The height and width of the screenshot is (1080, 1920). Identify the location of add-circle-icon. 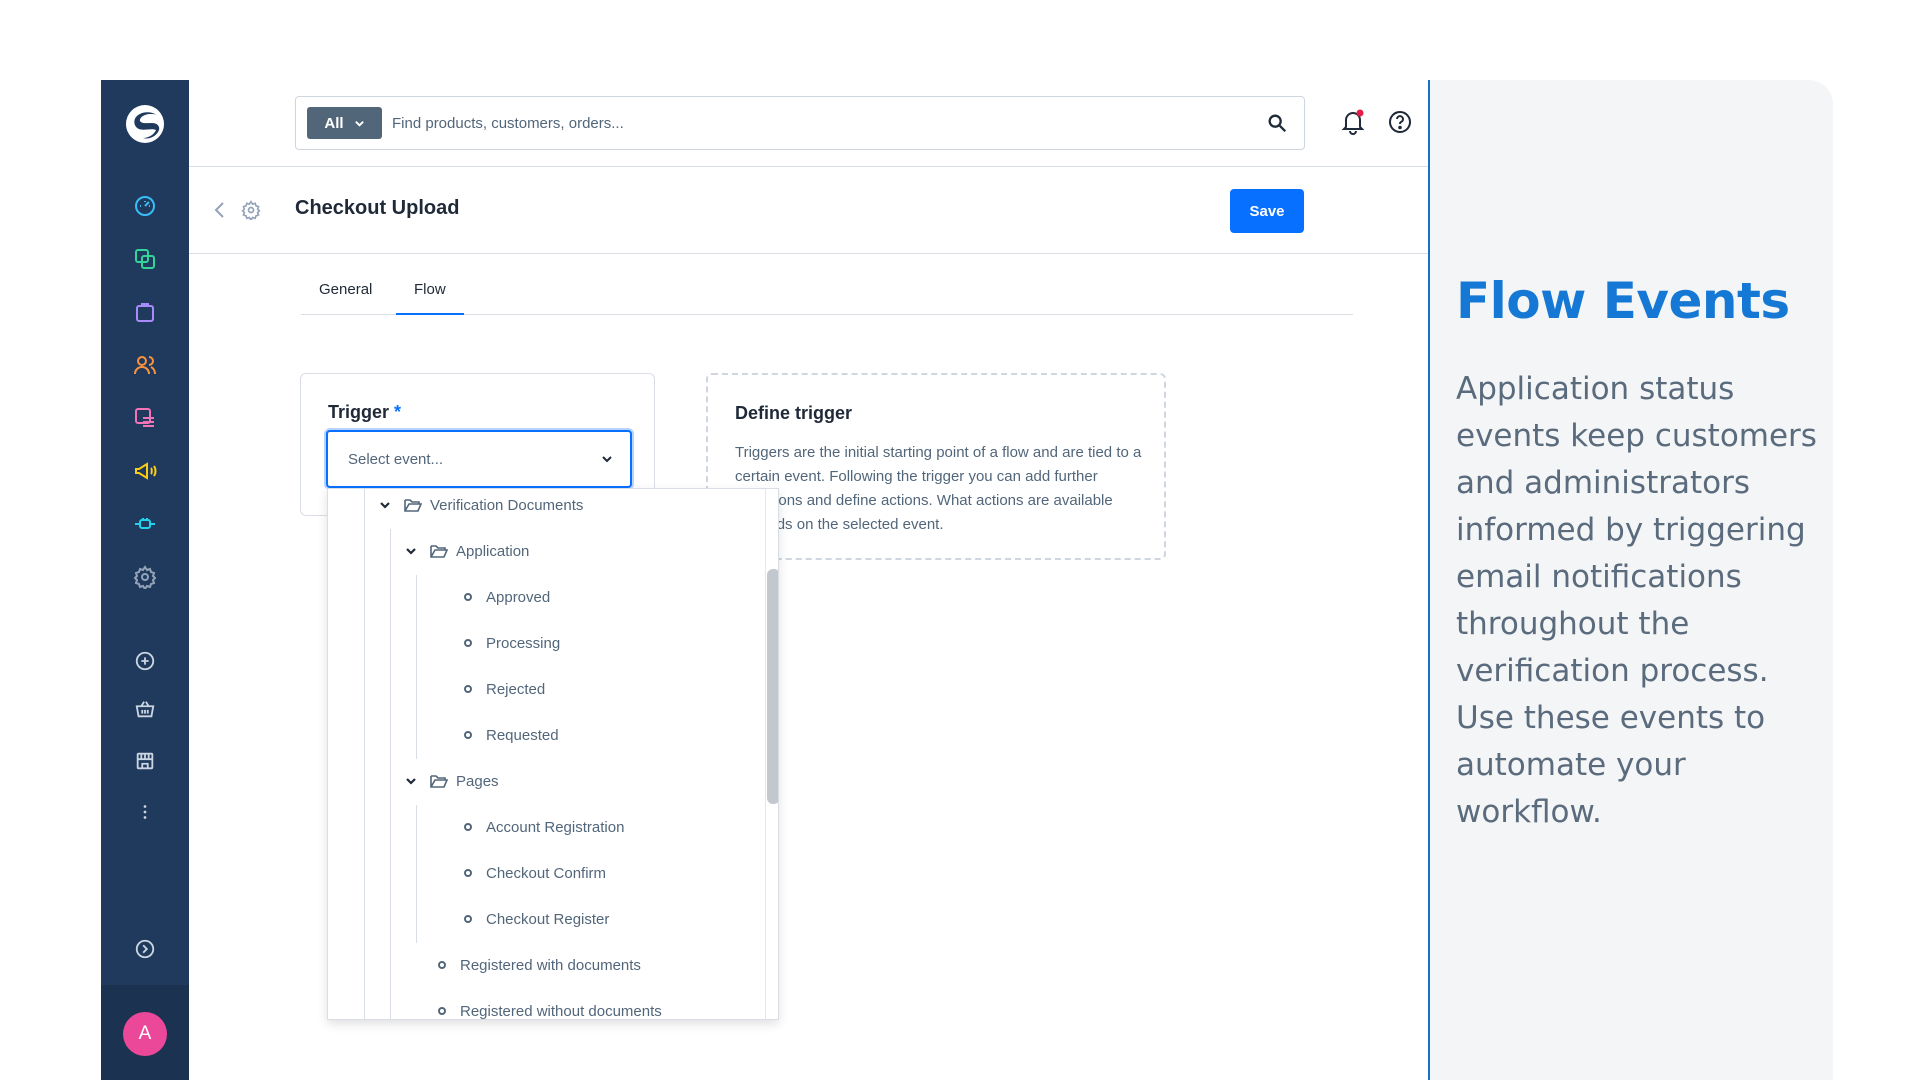
(145, 661).